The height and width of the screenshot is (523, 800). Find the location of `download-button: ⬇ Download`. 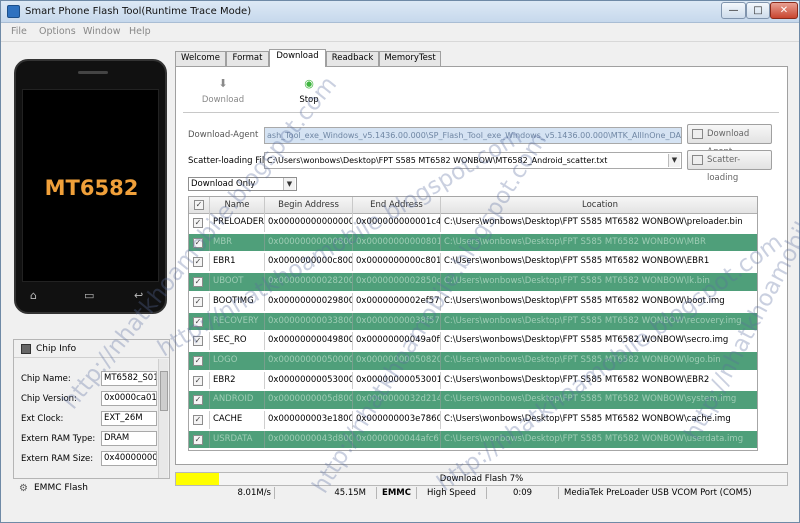

download-button: ⬇ Download is located at coordinates (223, 93).